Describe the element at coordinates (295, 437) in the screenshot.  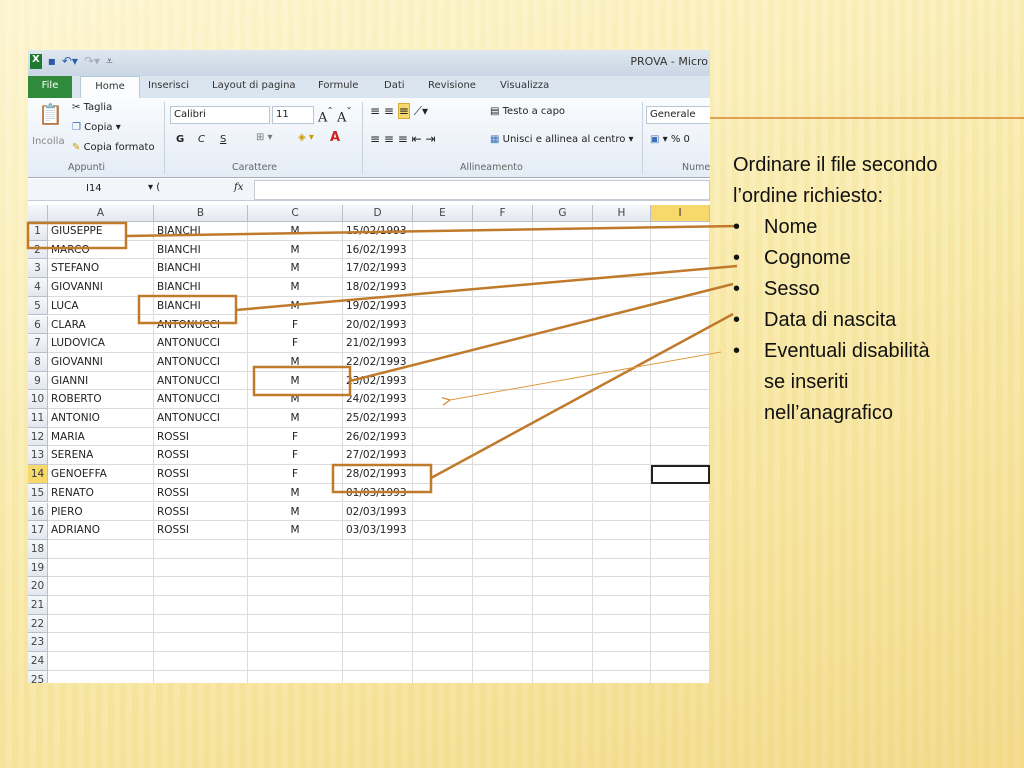
I see `cell-c12: F` at that location.